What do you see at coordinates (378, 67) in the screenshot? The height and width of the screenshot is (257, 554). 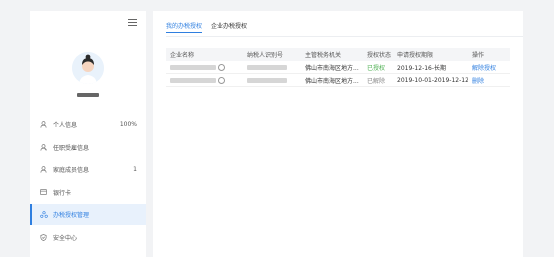 I see `status-badge: 已授权` at bounding box center [378, 67].